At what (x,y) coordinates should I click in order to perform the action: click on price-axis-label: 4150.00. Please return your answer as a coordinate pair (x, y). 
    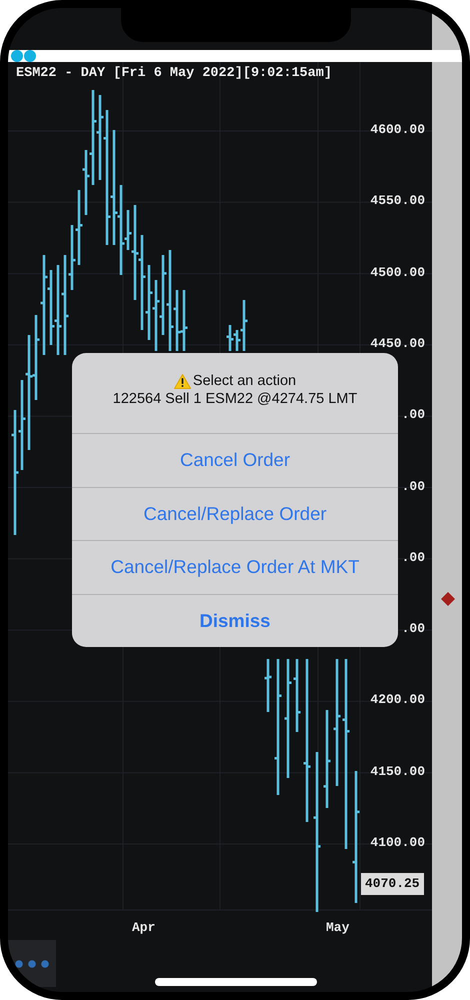
    Looking at the image, I should click on (397, 772).